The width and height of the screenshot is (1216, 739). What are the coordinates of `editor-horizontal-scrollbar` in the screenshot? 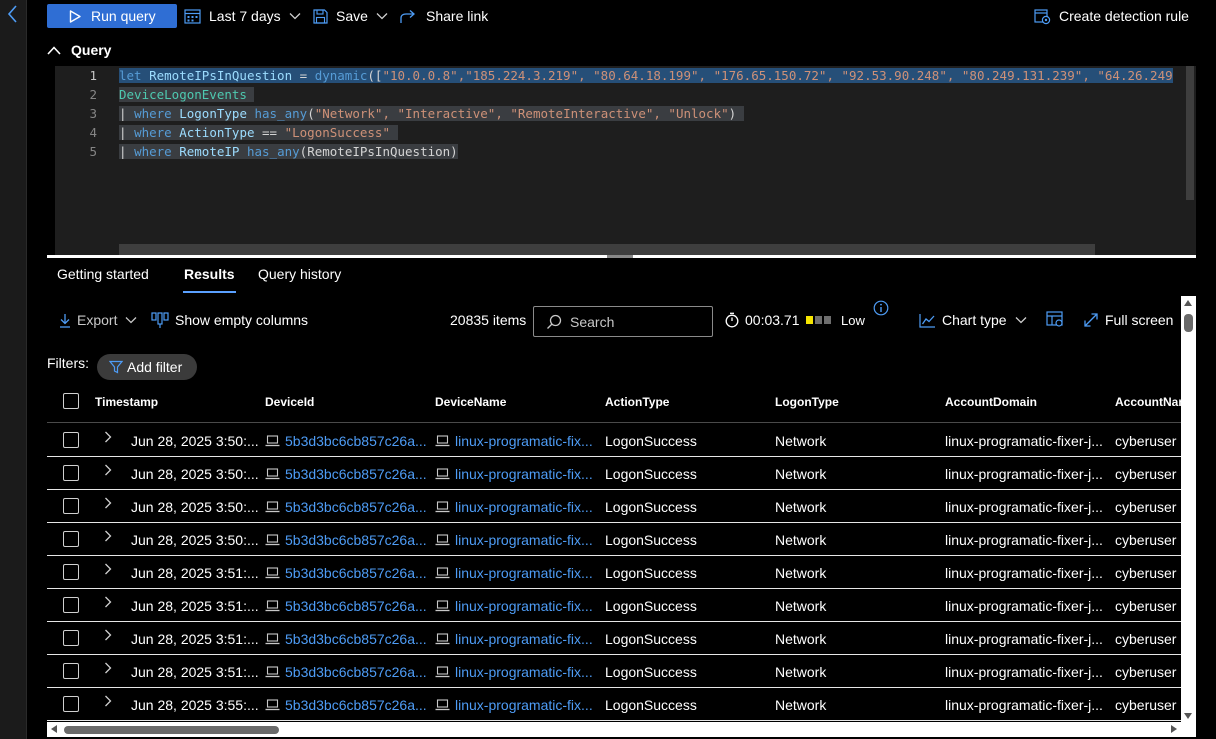 It's located at (607, 249).